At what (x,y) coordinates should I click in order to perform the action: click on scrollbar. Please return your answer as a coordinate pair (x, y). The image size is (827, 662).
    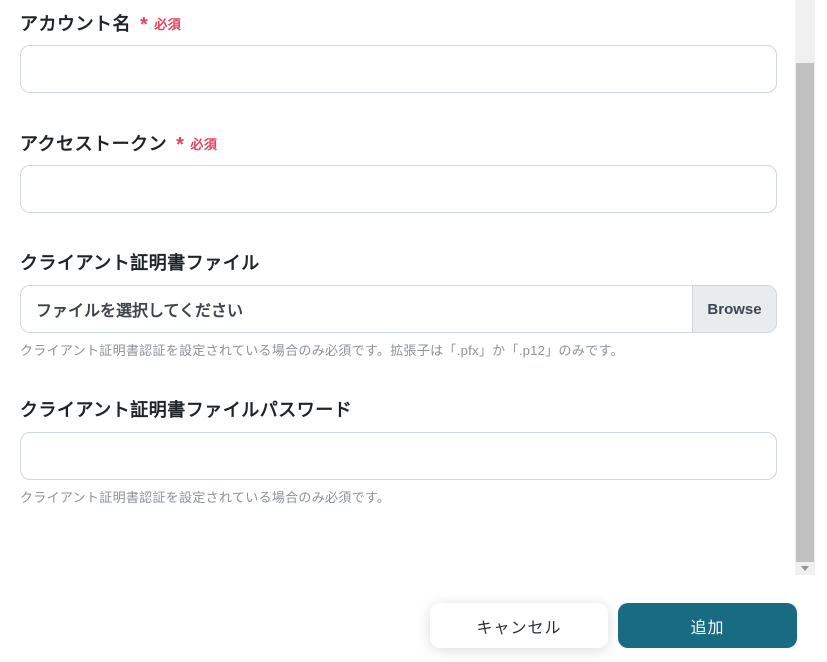
    Looking at the image, I should click on (805, 287).